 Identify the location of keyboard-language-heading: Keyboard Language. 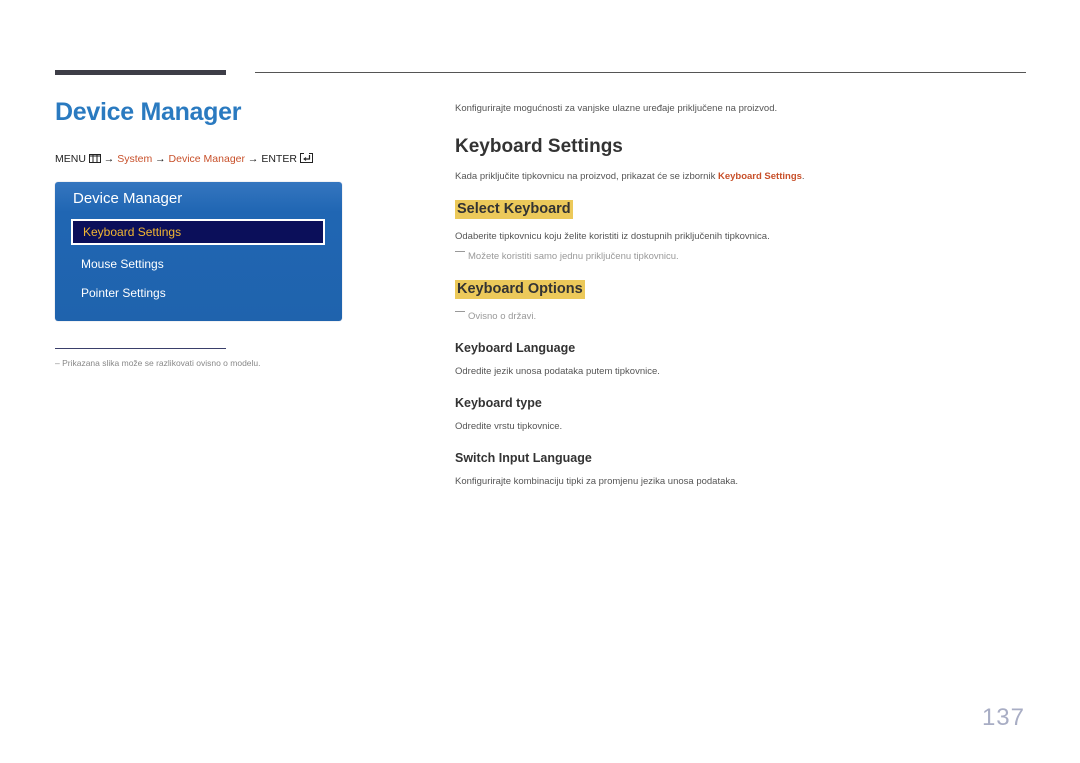
(515, 348).